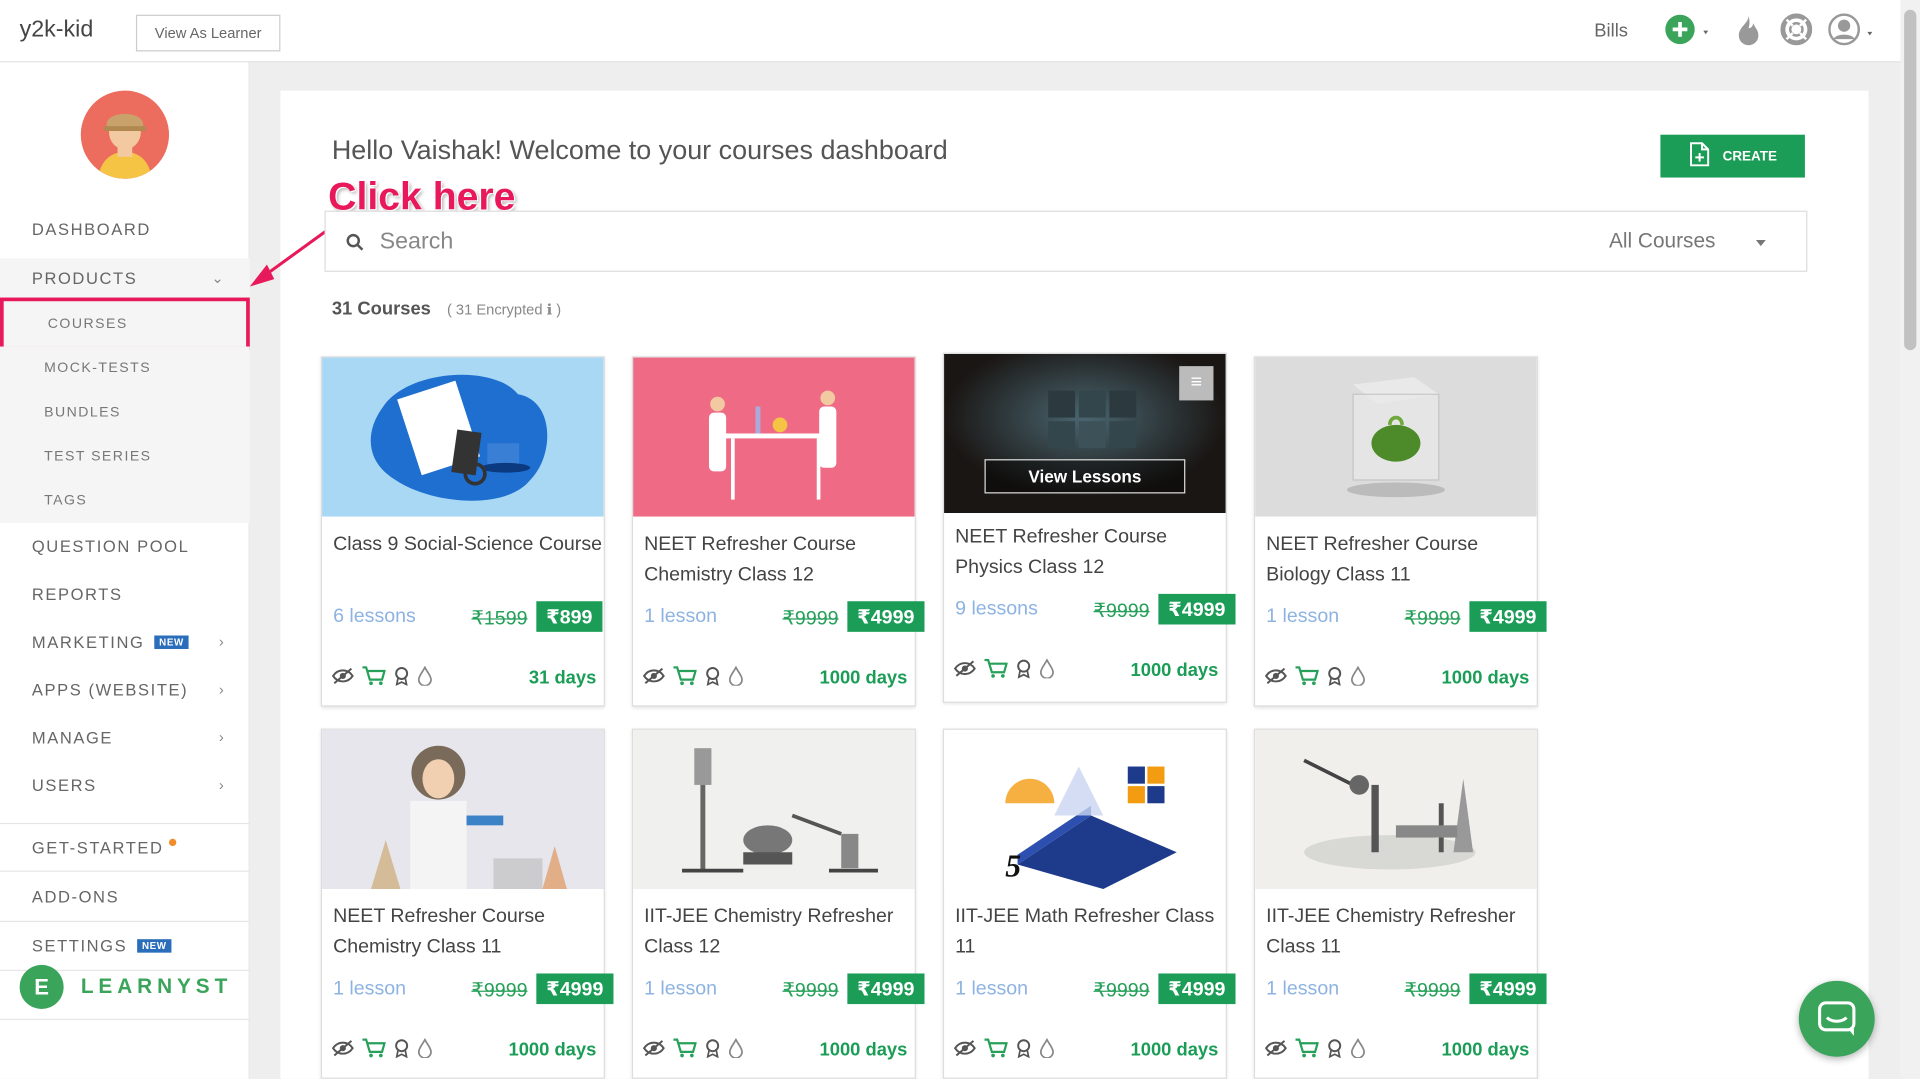 The image size is (1920, 1079). I want to click on lesson-count-link: 9 lessons, so click(996, 610).